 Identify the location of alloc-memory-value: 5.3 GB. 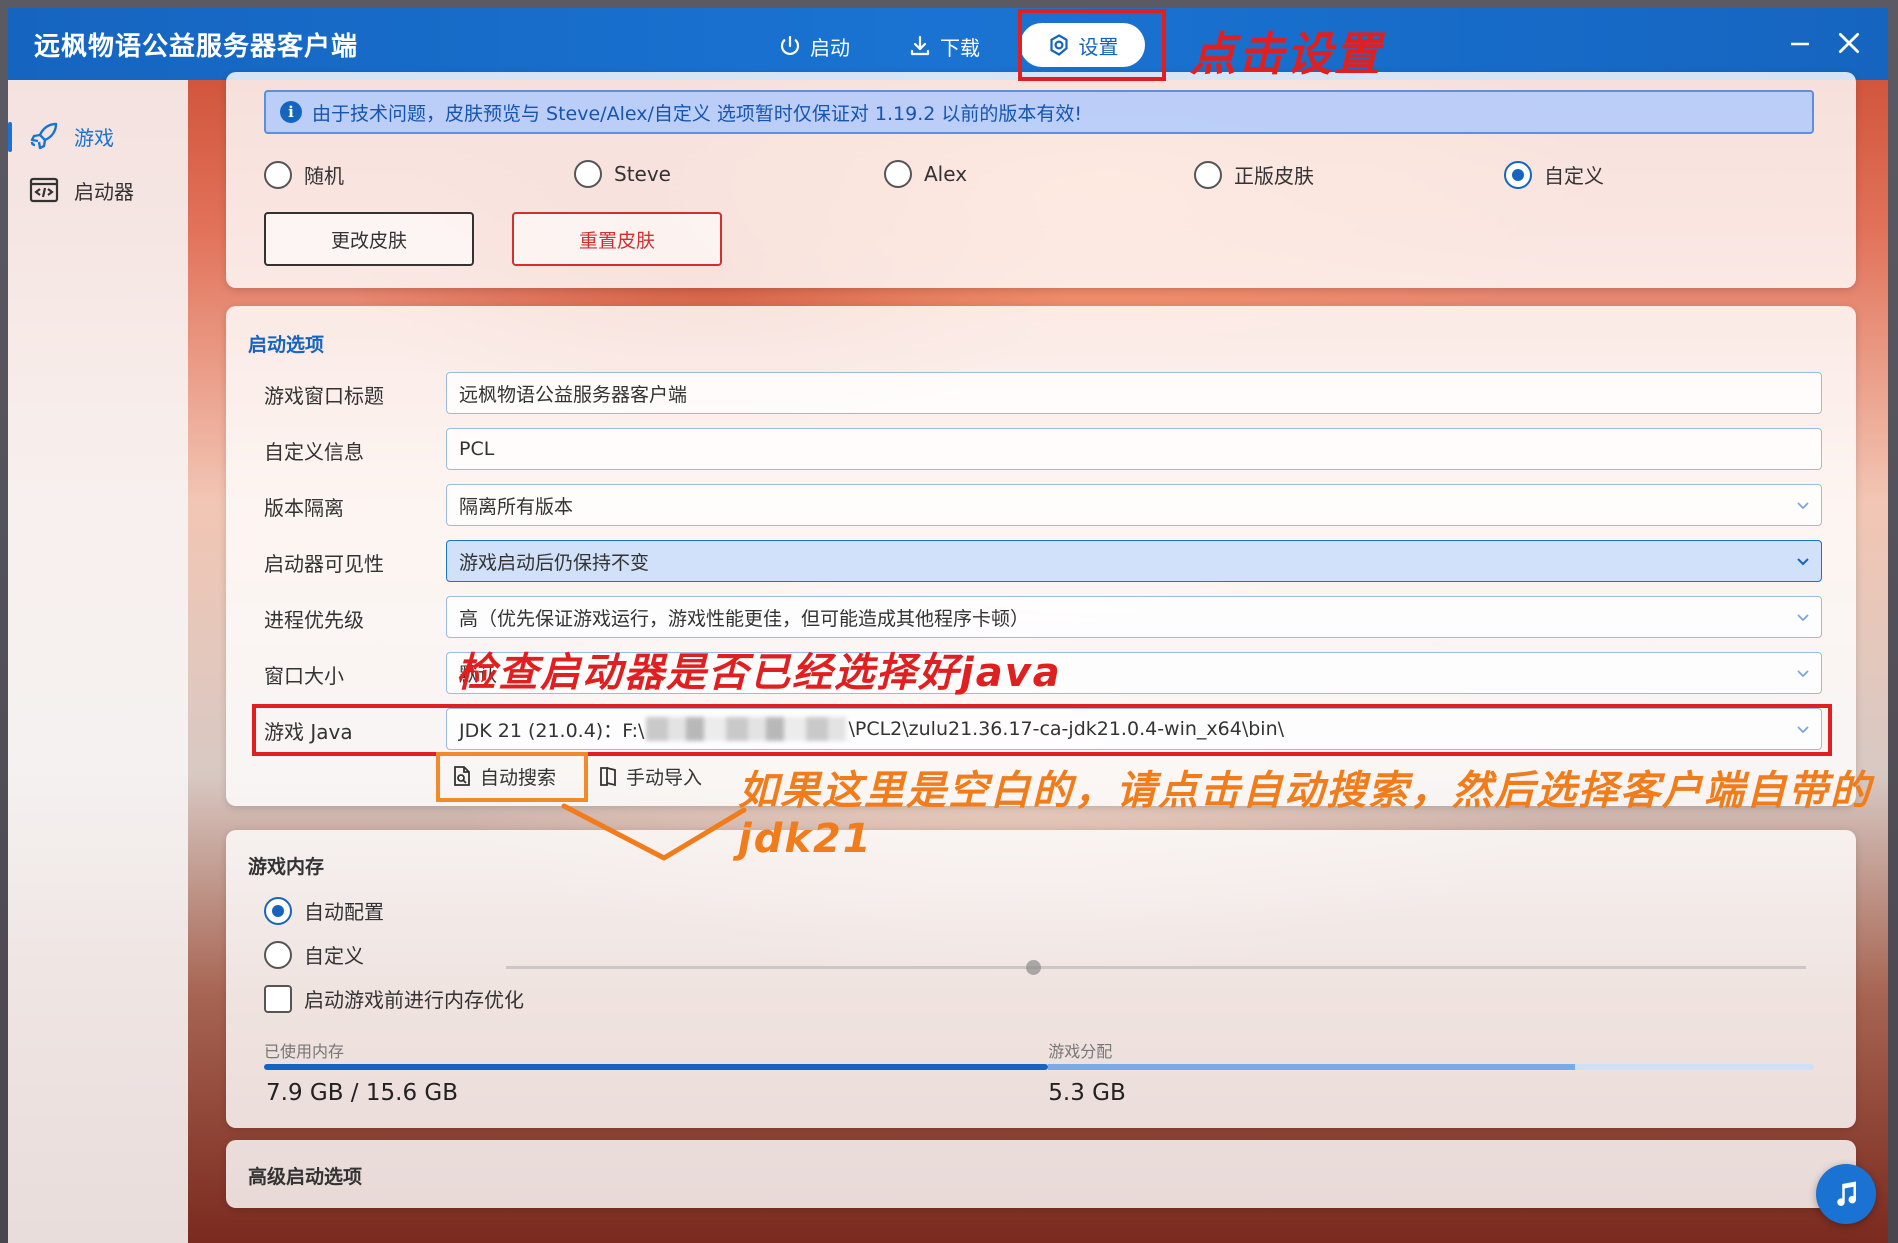
(1087, 1093).